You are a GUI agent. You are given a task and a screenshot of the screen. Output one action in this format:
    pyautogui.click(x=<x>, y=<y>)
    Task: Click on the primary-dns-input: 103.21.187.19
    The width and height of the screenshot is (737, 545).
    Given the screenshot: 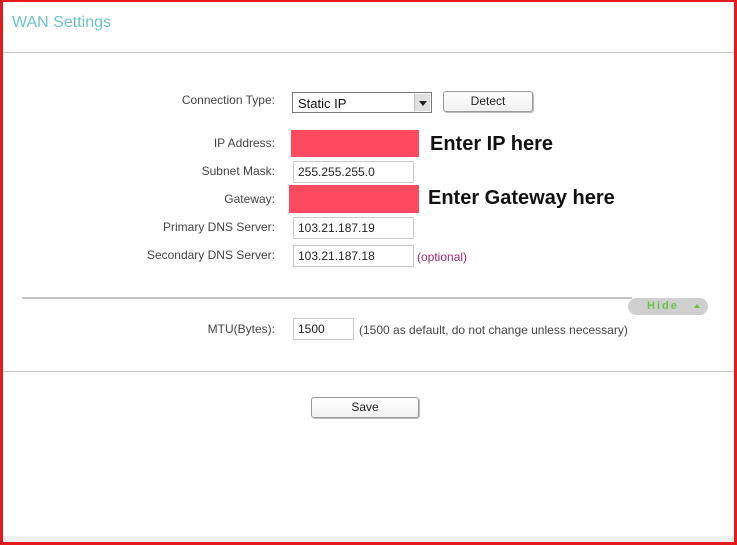 What is the action you would take?
    pyautogui.click(x=353, y=228)
    